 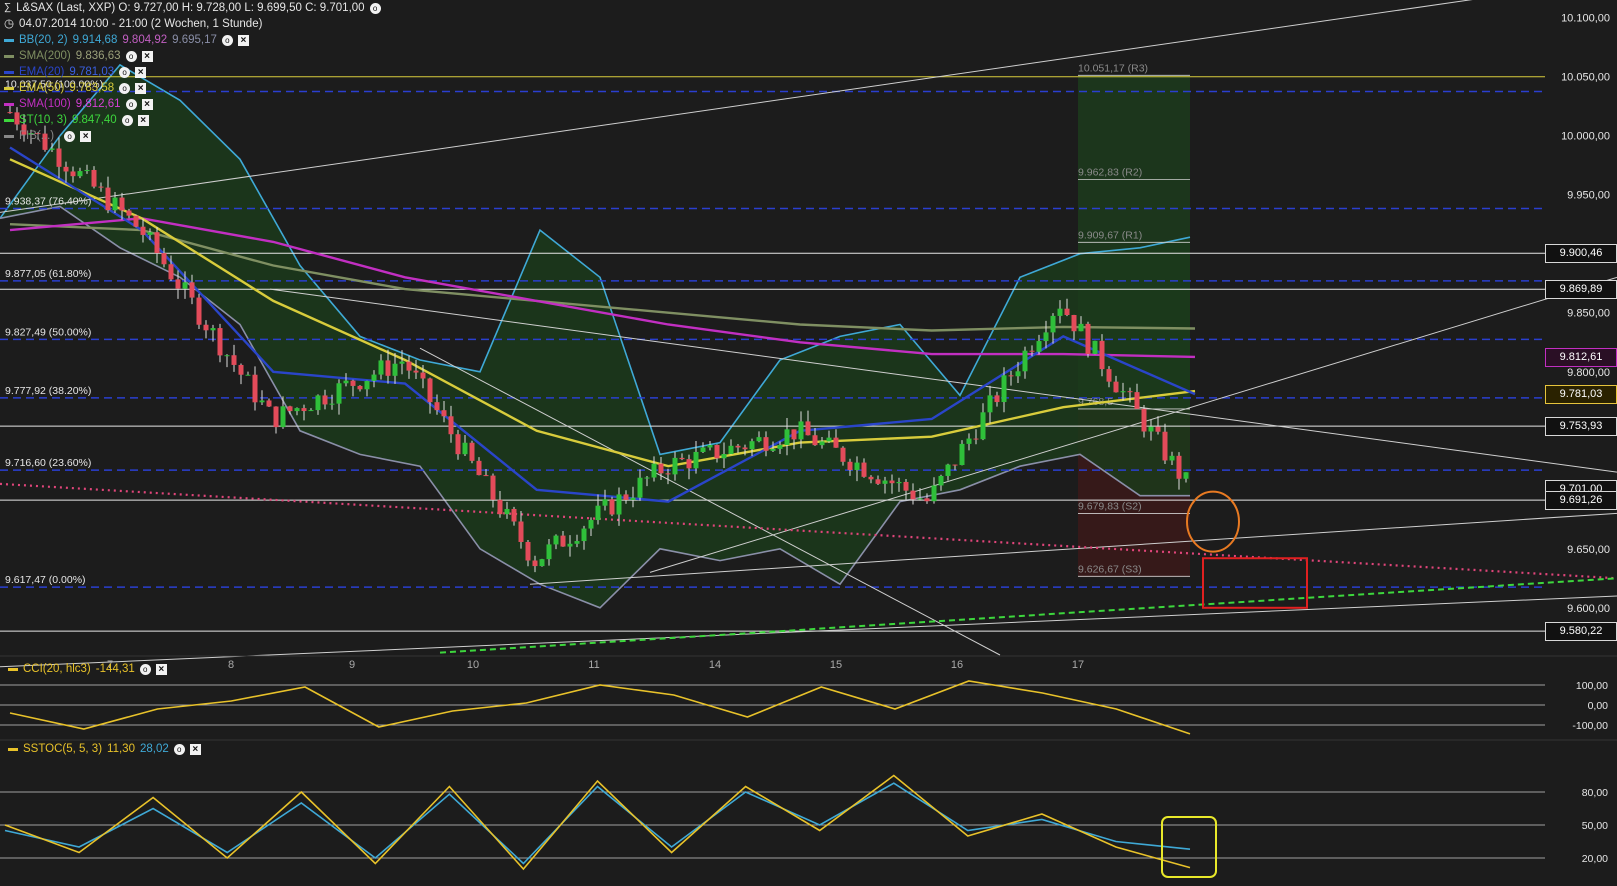 I want to click on time-axis-label: 11, so click(x=593, y=665).